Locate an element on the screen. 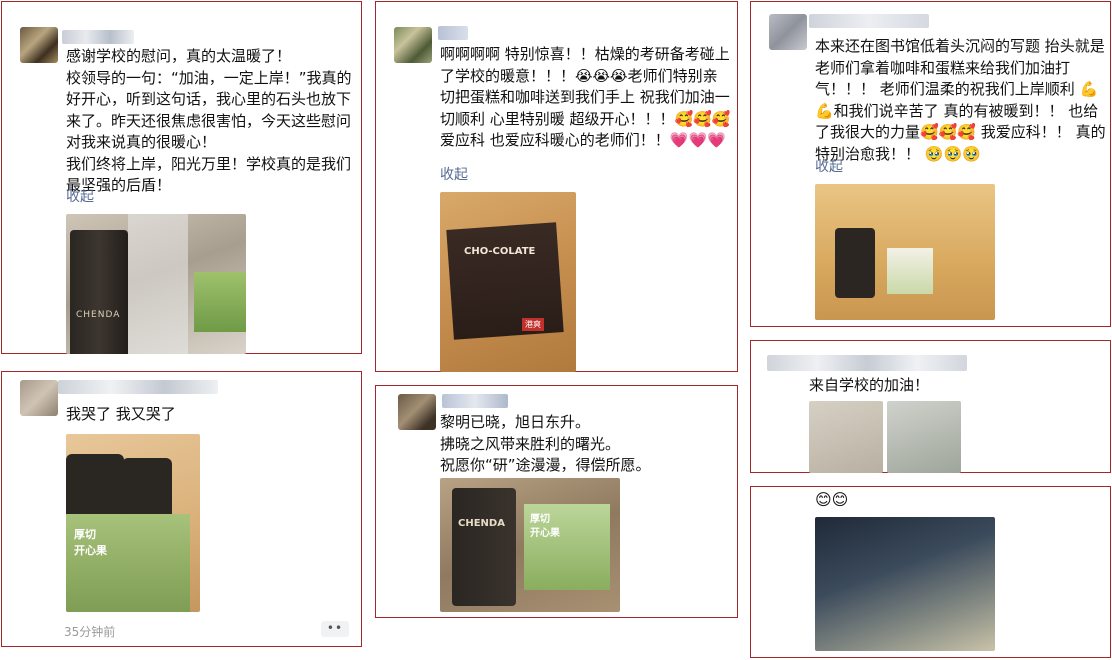 The image size is (1112, 660). post-photo: CHO-COLATE 港爽 is located at coordinates (508, 282).